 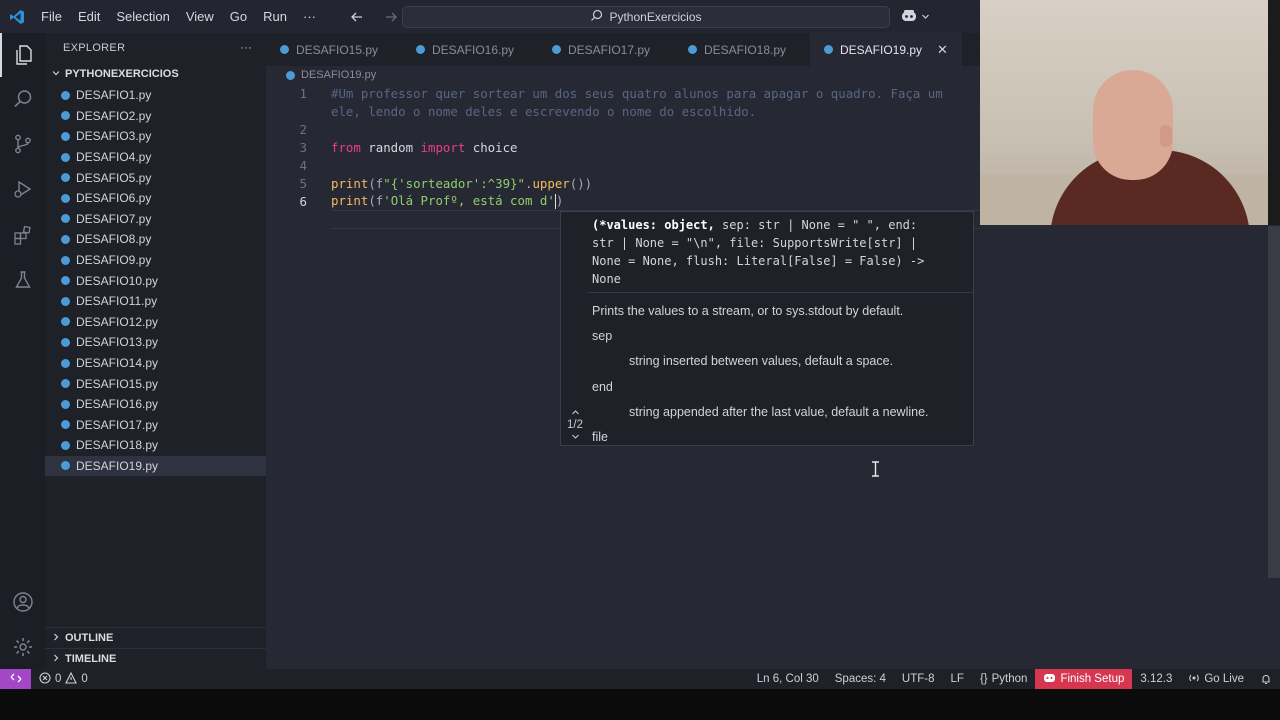 What do you see at coordinates (357, 17) in the screenshot?
I see `back-arrow-icon` at bounding box center [357, 17].